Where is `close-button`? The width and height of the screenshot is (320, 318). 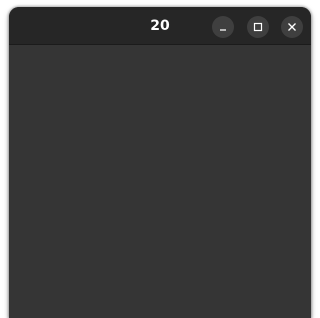
close-button is located at coordinates (292, 27).